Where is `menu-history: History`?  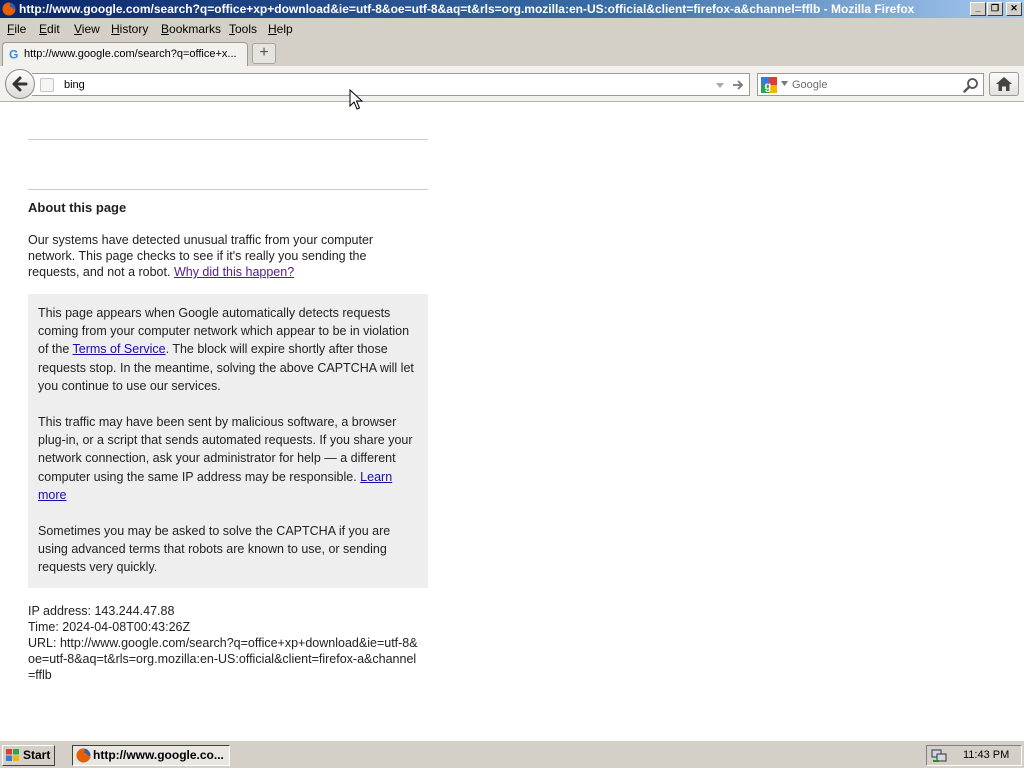 menu-history: History is located at coordinates (129, 29).